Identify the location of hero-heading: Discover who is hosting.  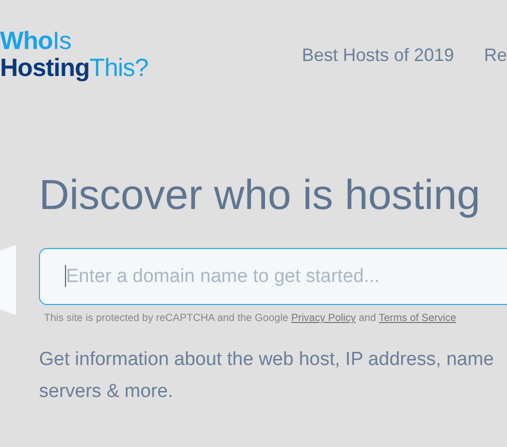
(260, 195).